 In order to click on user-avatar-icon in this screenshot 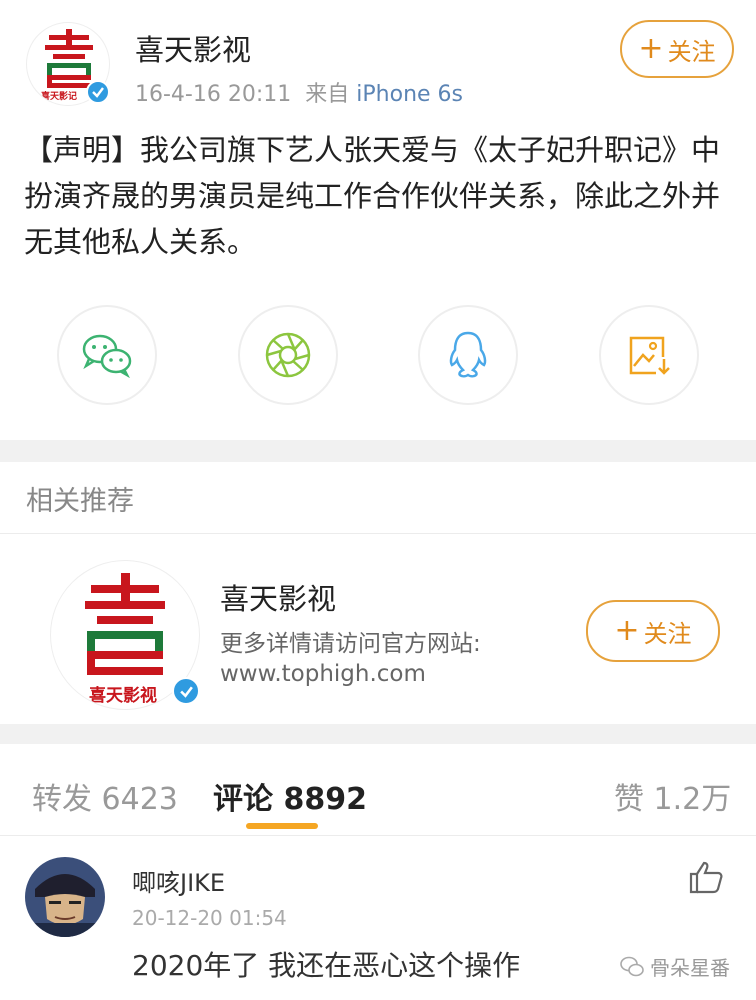, I will do `click(65, 897)`.